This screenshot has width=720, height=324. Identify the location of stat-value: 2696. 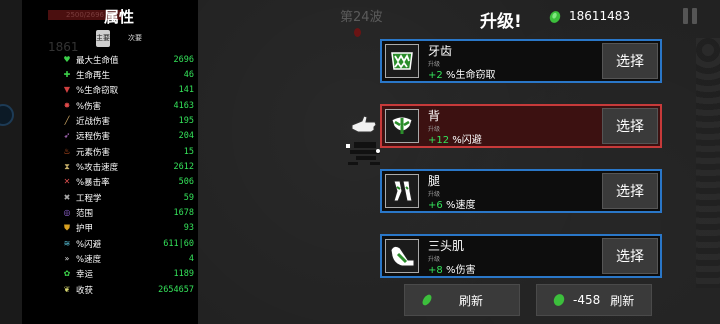
(183, 59).